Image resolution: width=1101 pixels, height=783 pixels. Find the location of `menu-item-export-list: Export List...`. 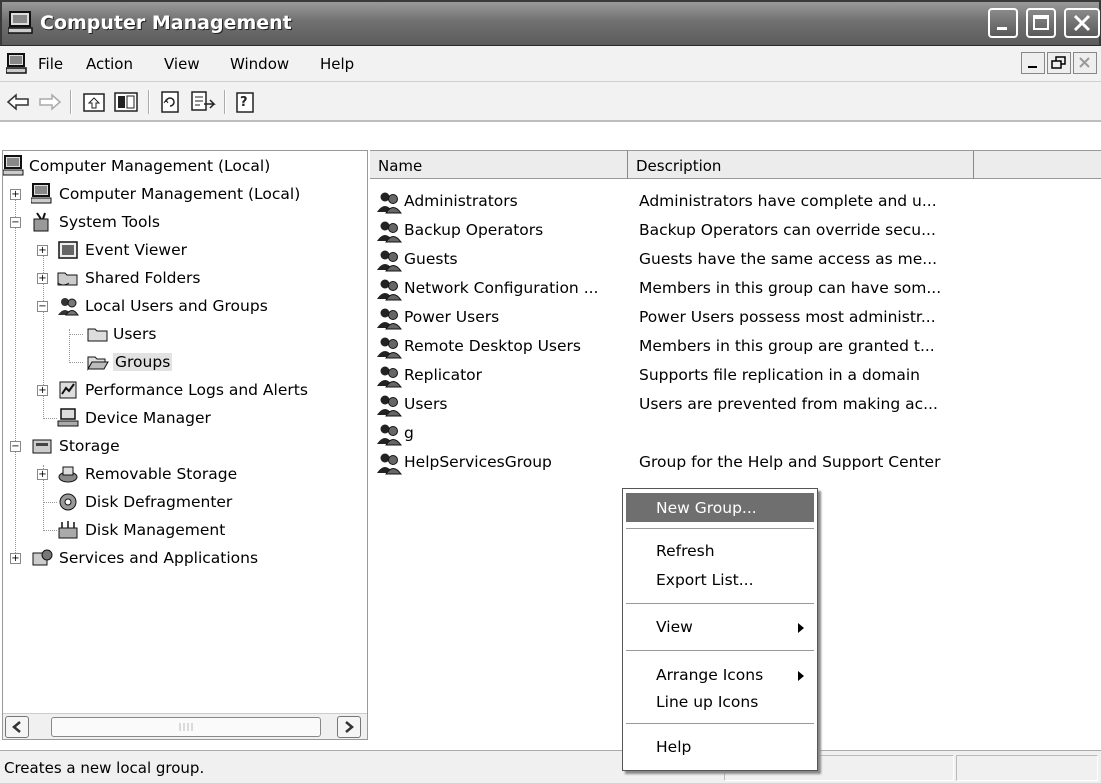

menu-item-export-list: Export List... is located at coordinates (720, 579).